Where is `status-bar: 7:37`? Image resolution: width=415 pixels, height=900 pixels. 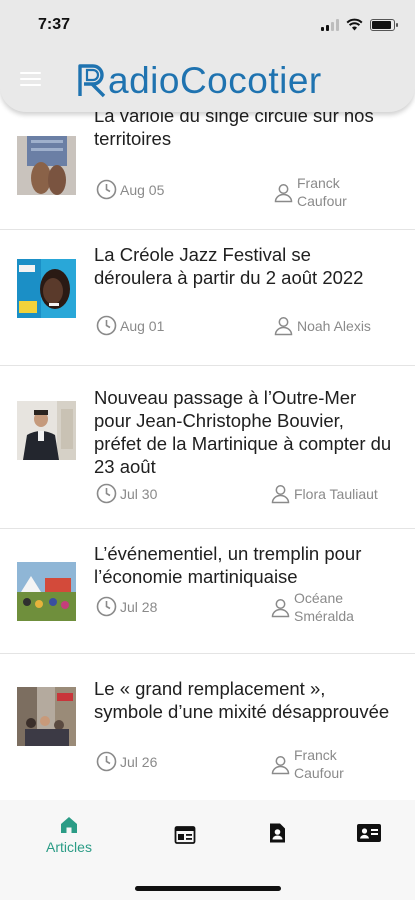 status-bar: 7:37 is located at coordinates (207, 25).